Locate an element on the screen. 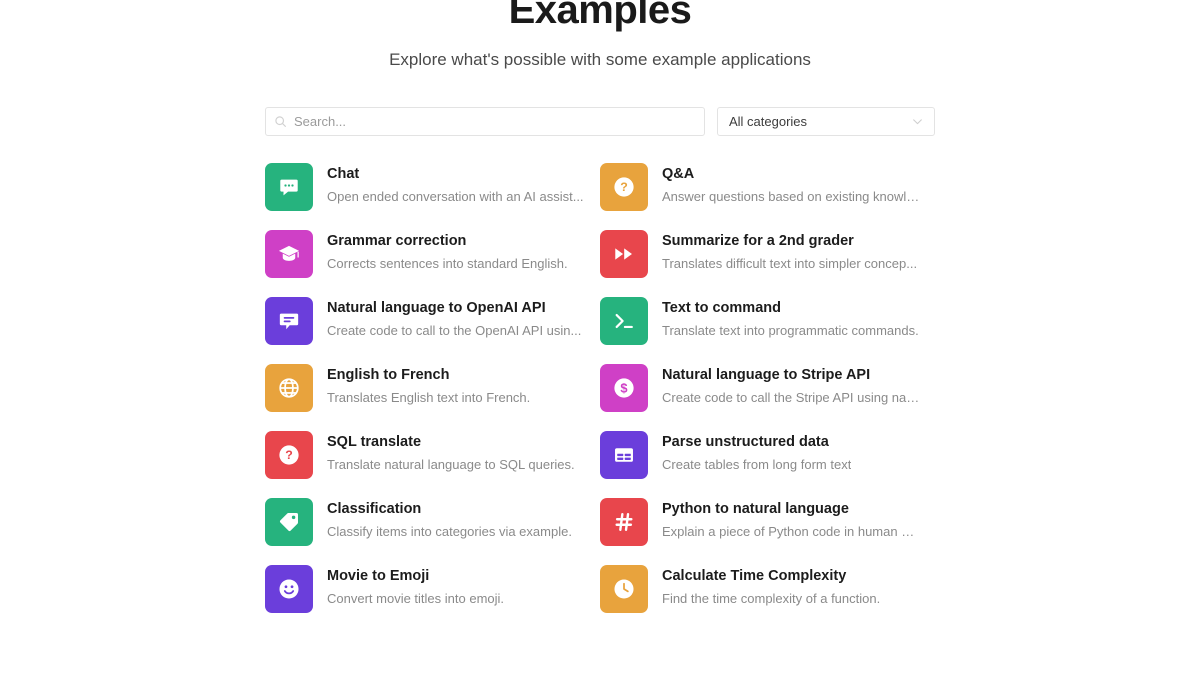 The width and height of the screenshot is (1200, 675). clock-icon is located at coordinates (624, 589).